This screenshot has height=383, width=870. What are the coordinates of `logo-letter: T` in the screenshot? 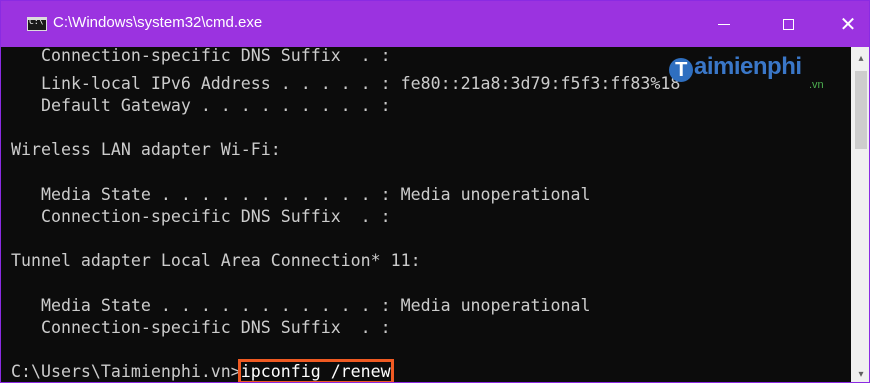 It's located at (681, 70).